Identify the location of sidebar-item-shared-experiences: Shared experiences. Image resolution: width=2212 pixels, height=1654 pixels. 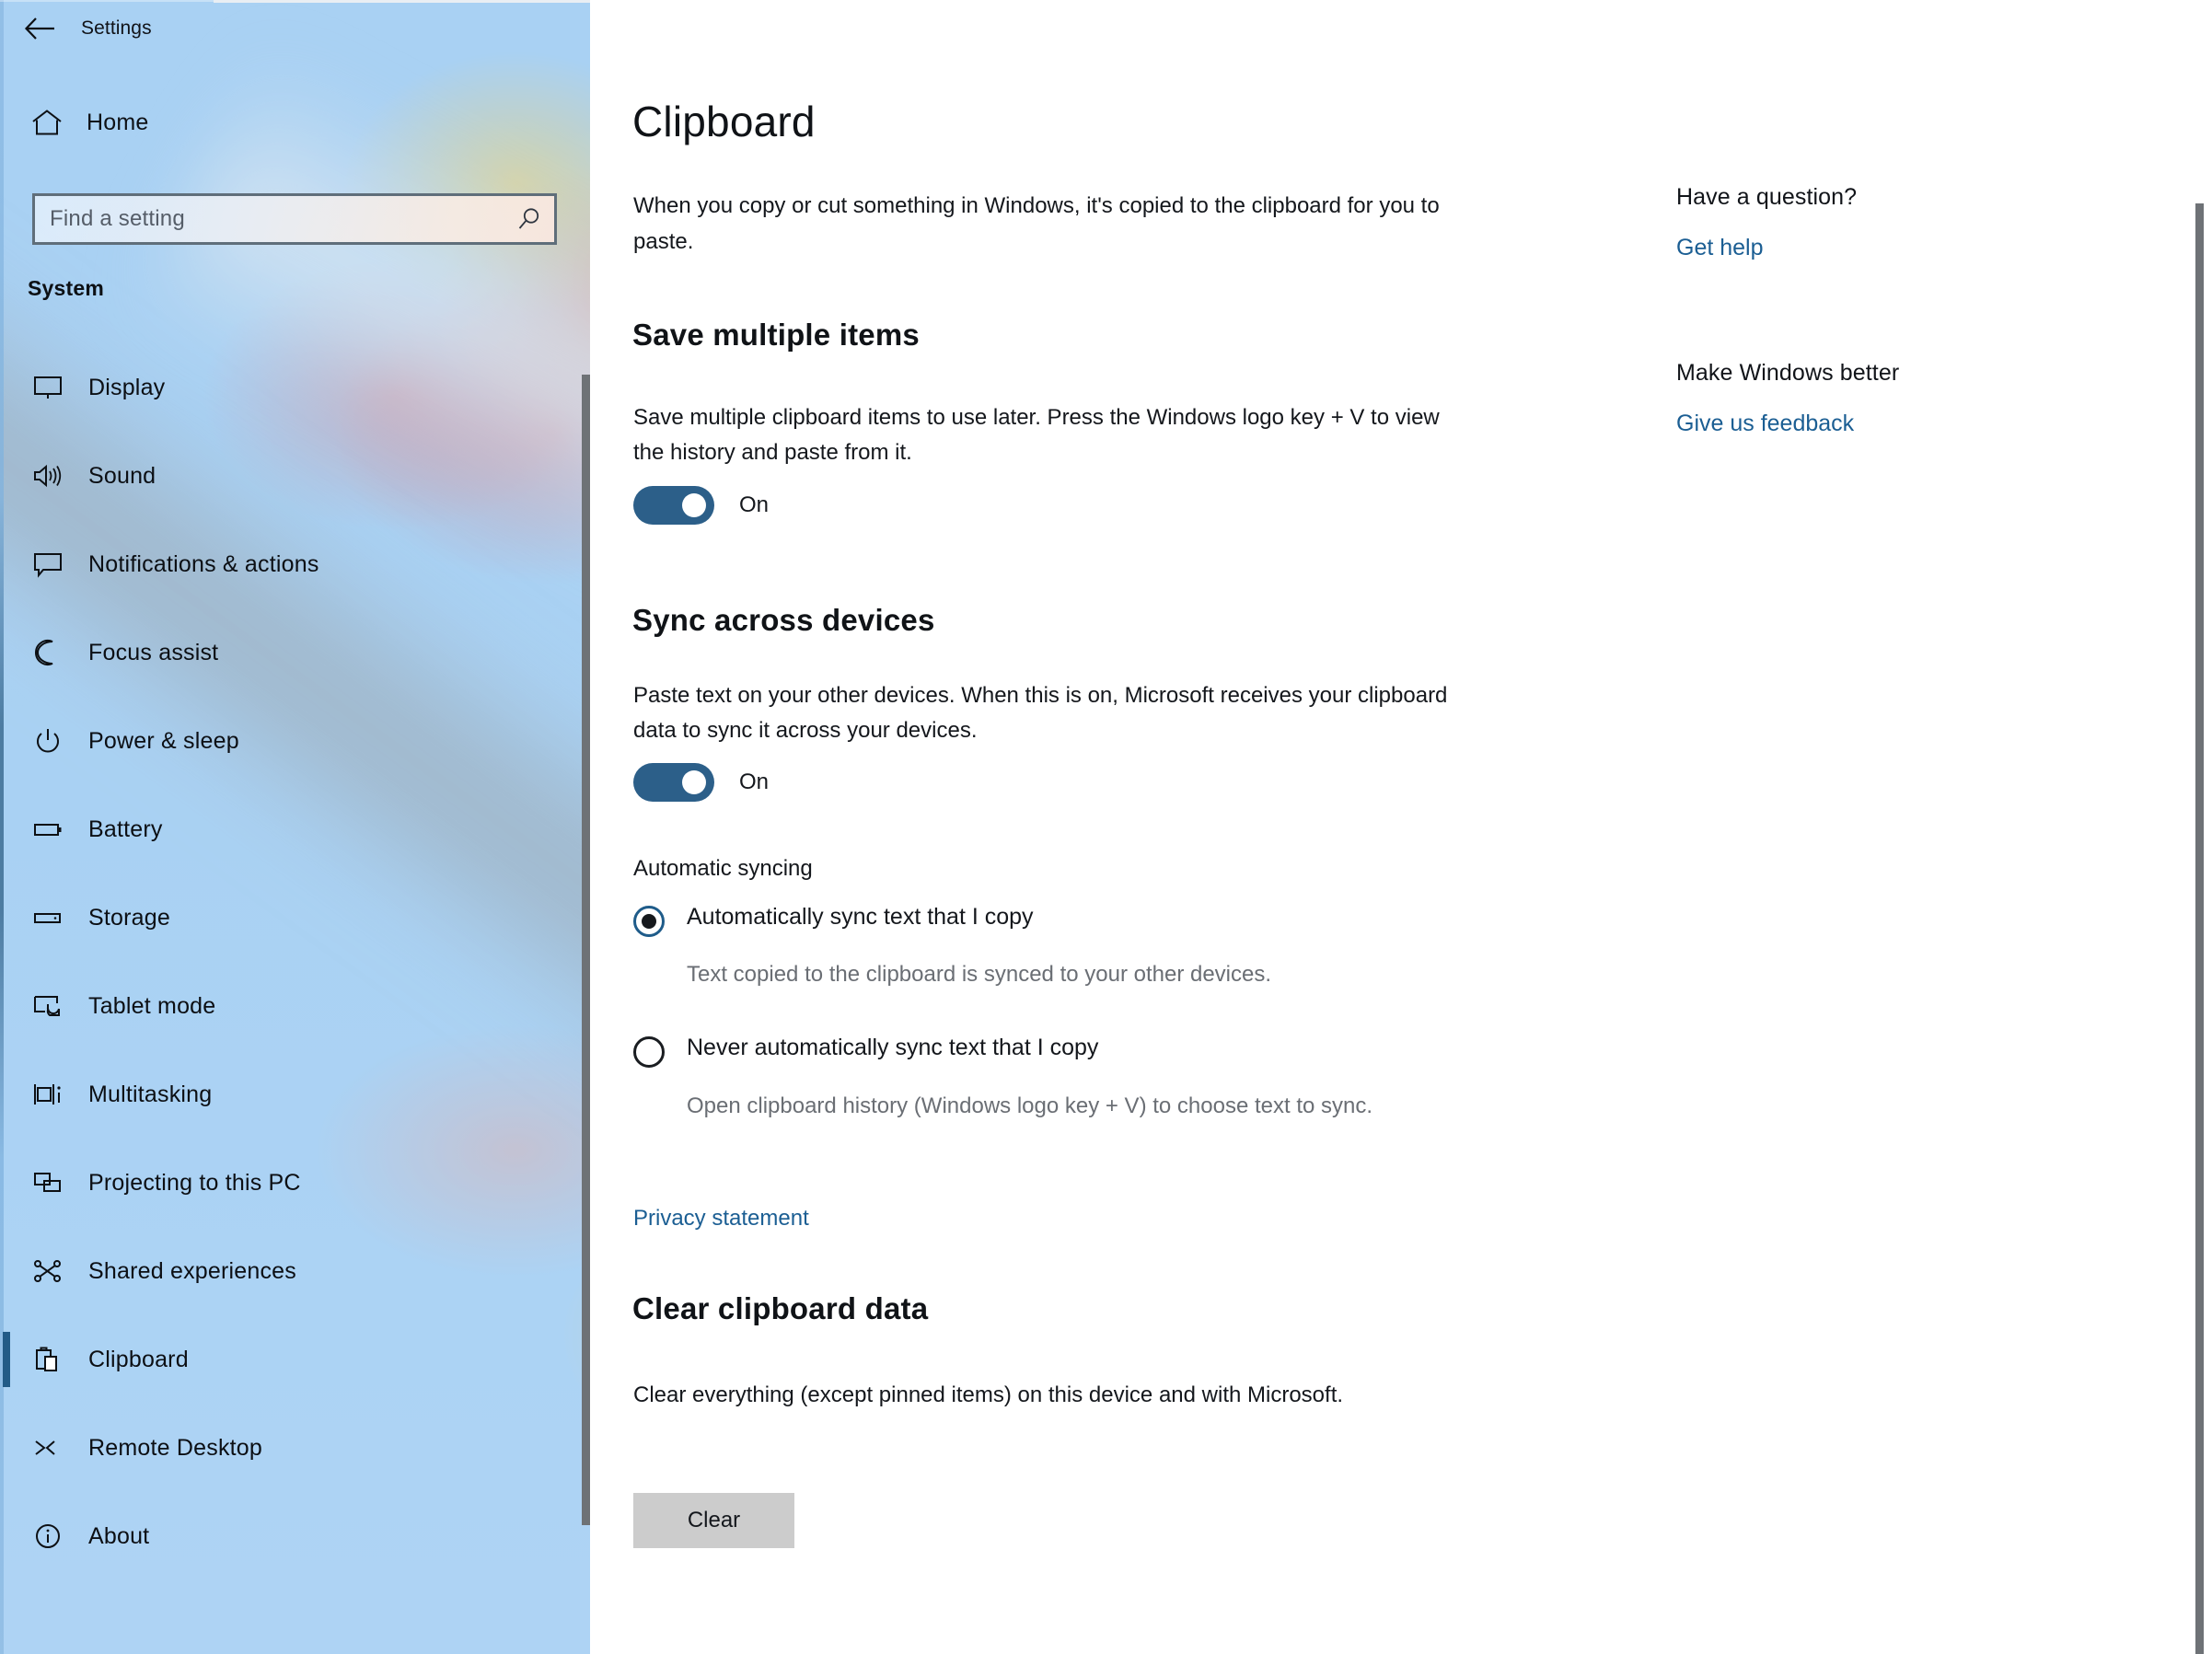
(295, 1271).